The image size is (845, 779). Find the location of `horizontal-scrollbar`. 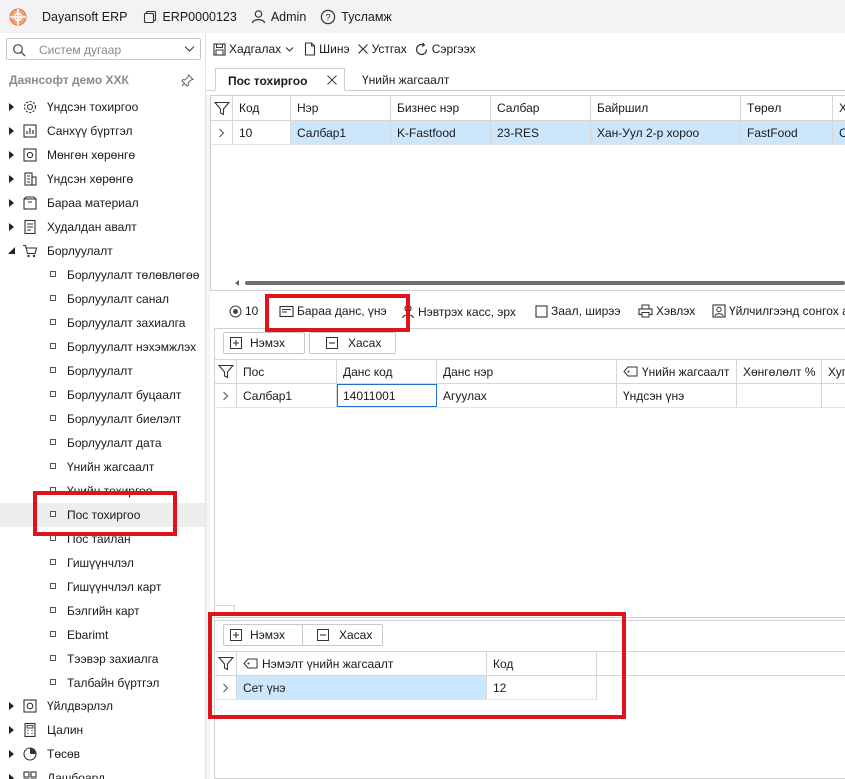

horizontal-scrollbar is located at coordinates (539, 283).